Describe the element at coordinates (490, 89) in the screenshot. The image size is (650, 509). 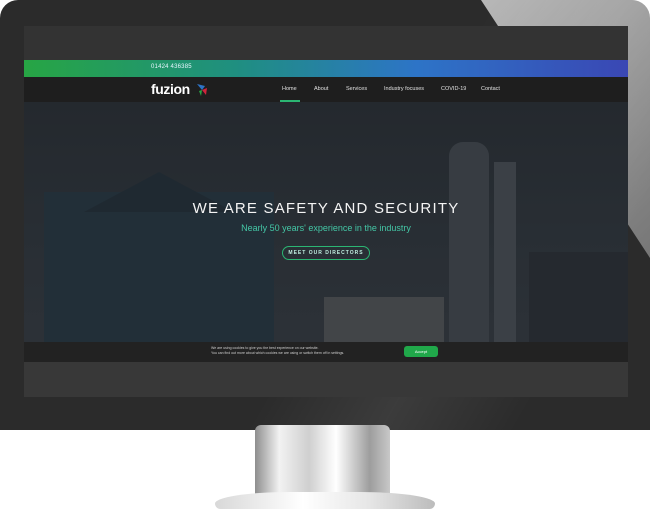
I see `nav-contact: Contact` at that location.